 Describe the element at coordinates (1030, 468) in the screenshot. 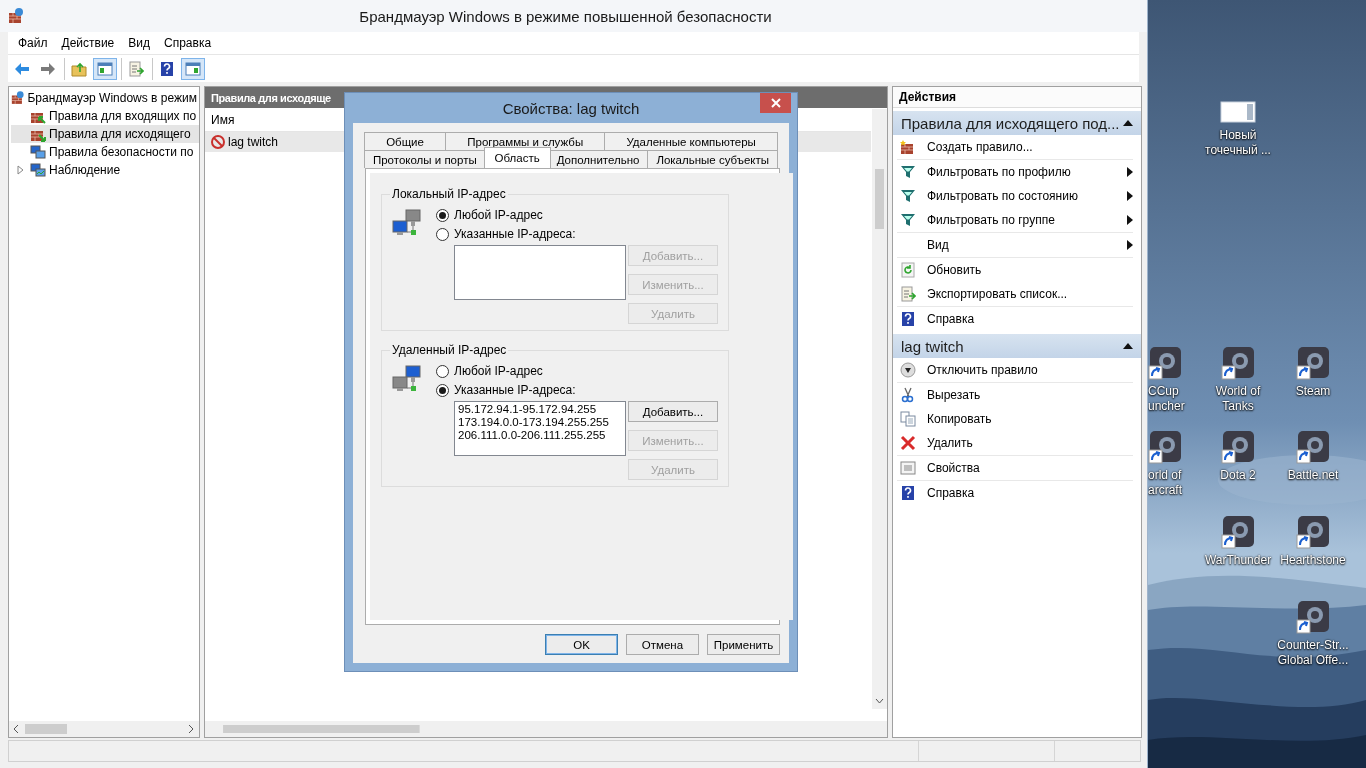

I see `action-link: Свойства` at that location.